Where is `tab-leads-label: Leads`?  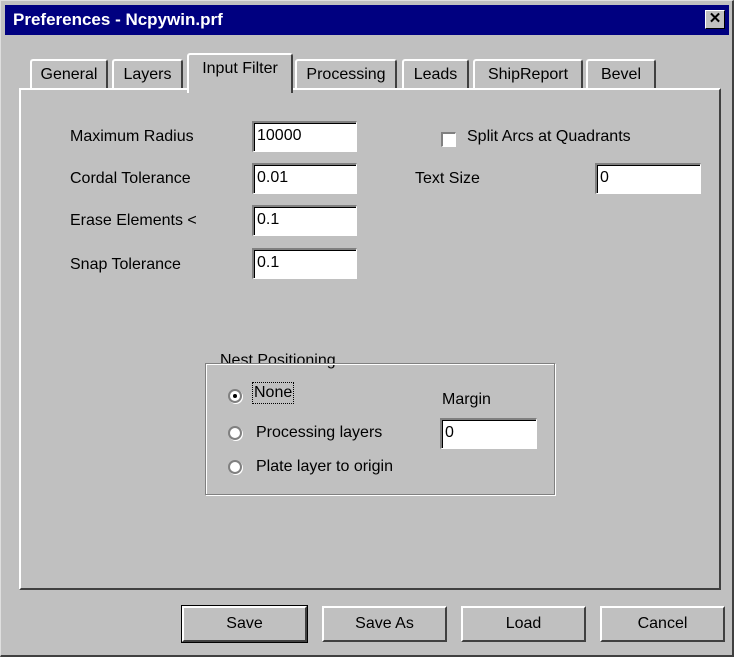
tab-leads-label: Leads is located at coordinates (435, 74).